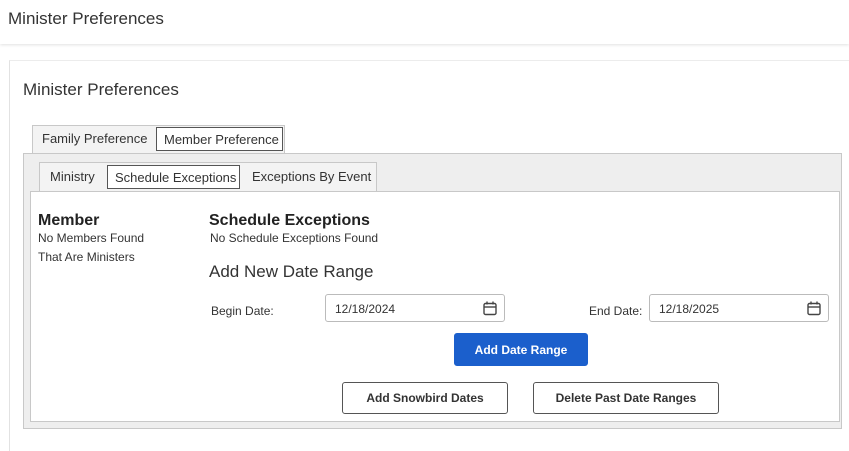  I want to click on tab-family-preference: Family Preference, so click(94, 138).